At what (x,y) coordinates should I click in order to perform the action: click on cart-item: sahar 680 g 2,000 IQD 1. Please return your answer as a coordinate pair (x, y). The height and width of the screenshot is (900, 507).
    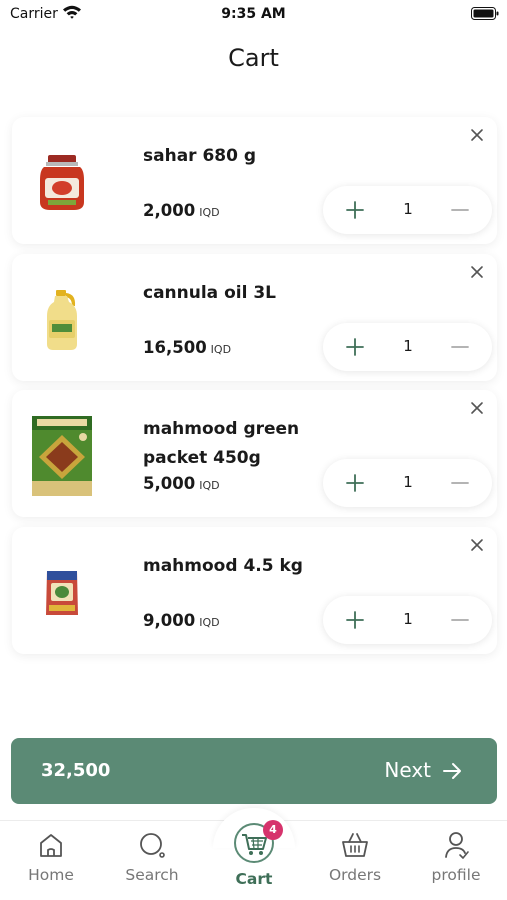
    Looking at the image, I should click on (254, 180).